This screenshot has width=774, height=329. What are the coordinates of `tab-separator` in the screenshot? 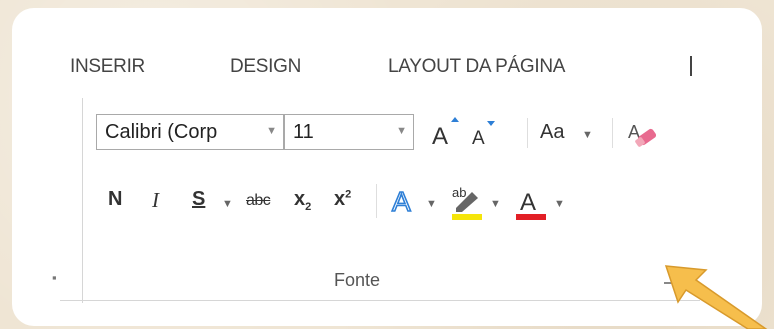 It's located at (691, 66).